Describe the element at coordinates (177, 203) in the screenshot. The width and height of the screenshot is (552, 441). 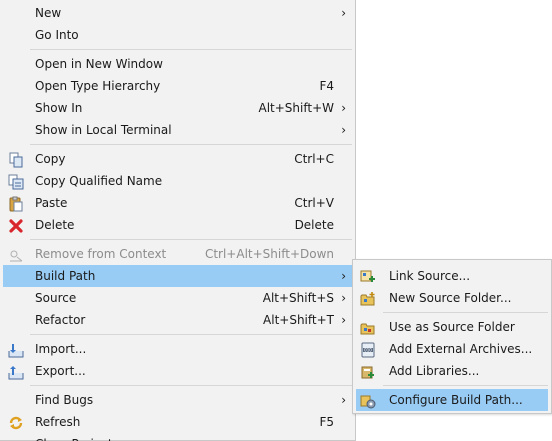
I see `menu-item-paste: Paste Ctrl+V` at that location.